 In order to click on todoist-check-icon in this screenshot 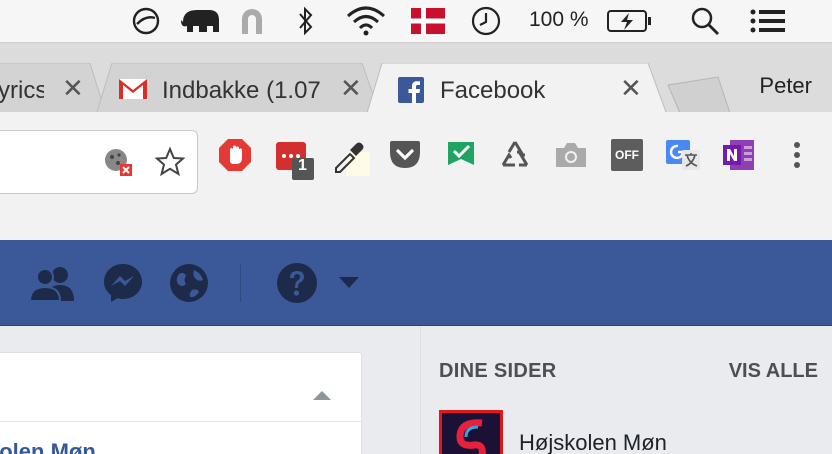, I will do `click(461, 155)`.